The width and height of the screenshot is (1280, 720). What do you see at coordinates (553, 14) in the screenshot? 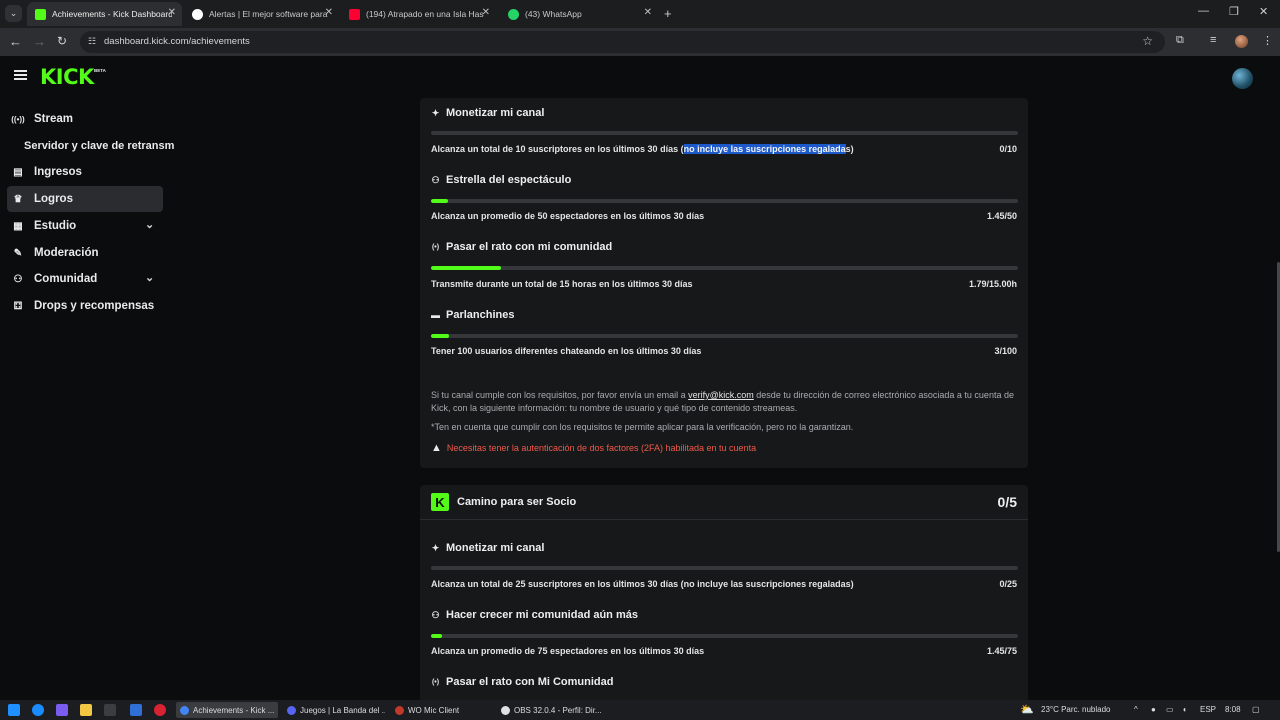
I see `tab-title: (43) WhatsApp` at bounding box center [553, 14].